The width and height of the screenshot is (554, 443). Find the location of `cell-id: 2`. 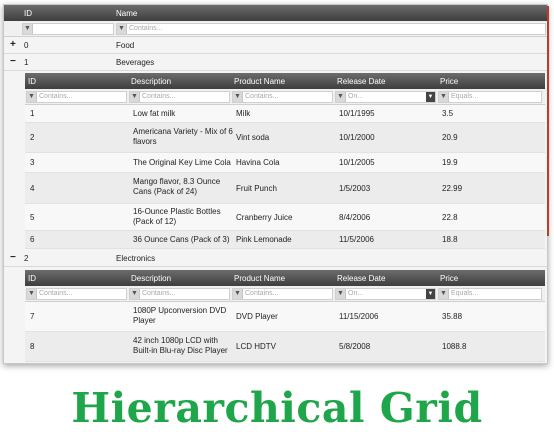

cell-id: 2 is located at coordinates (32, 137).